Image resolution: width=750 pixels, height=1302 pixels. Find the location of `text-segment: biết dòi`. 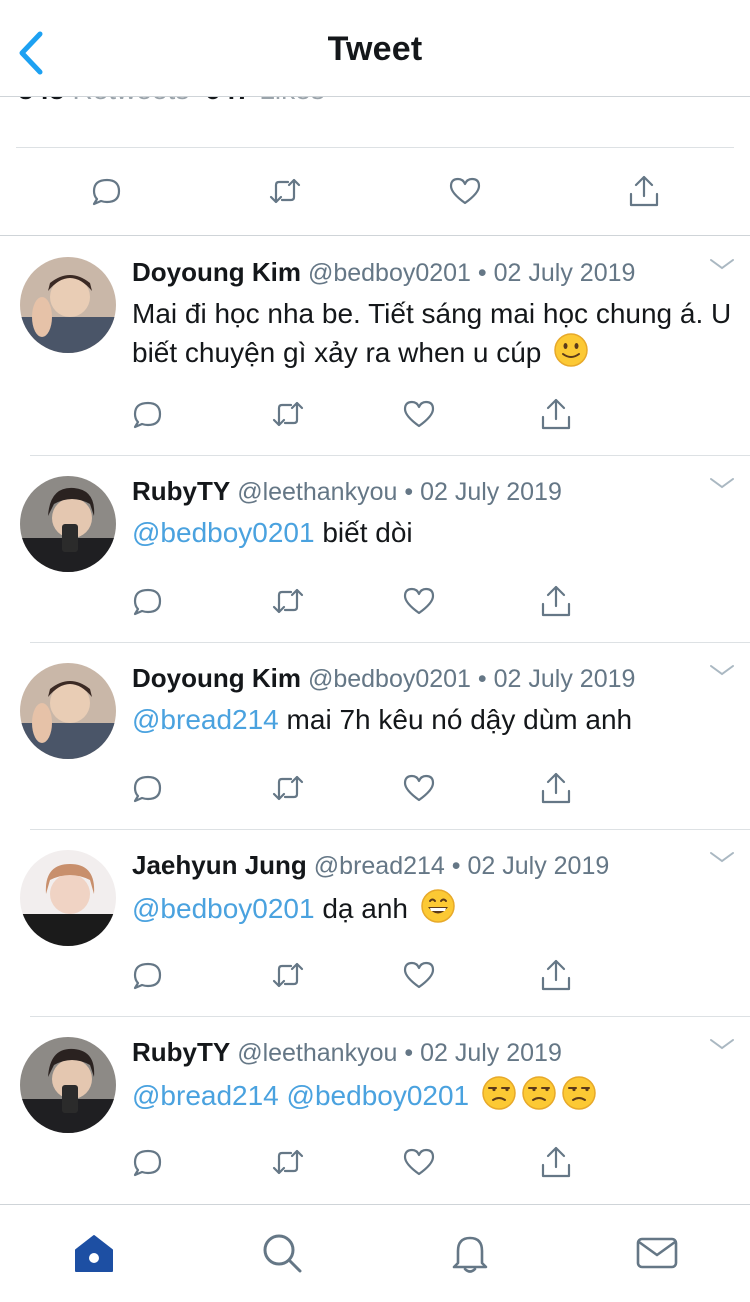

text-segment: biết dòi is located at coordinates (363, 532).